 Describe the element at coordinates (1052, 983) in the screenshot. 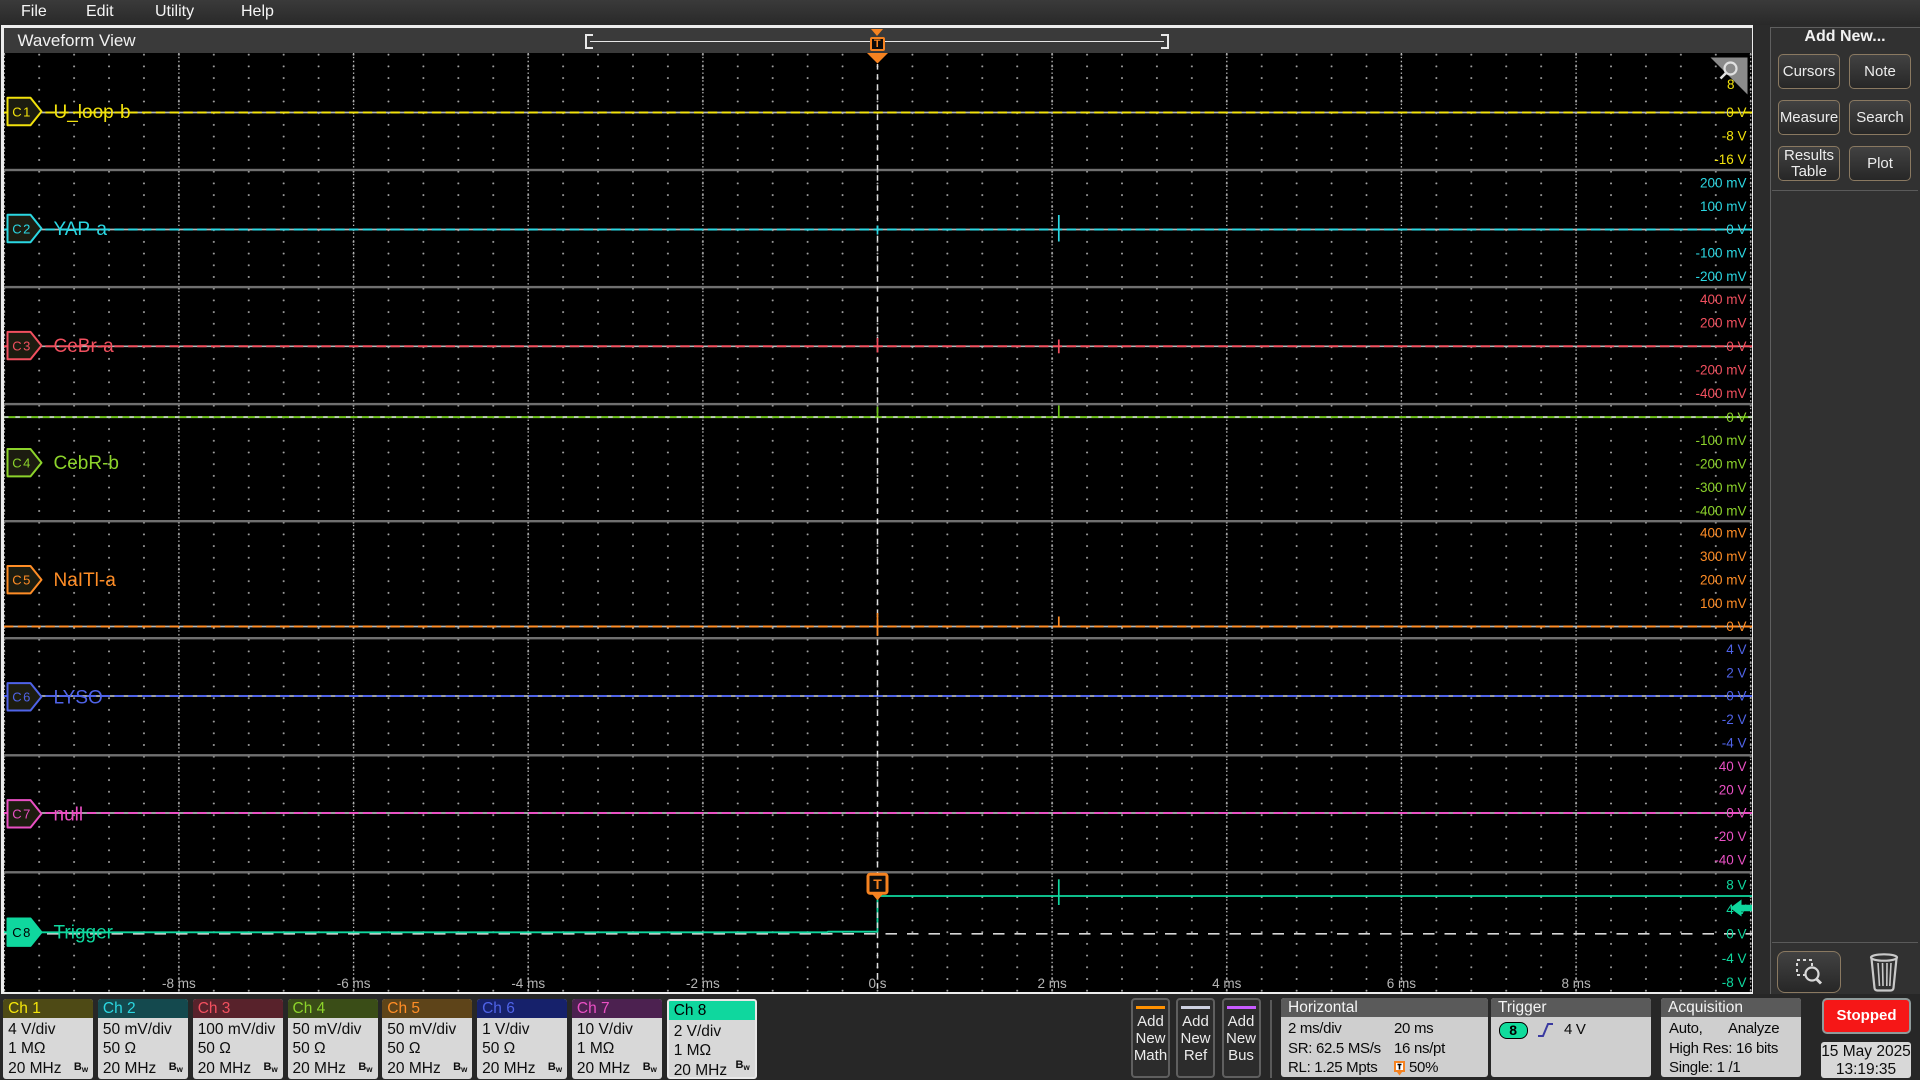

I see `svg-text: 2 ms` at that location.